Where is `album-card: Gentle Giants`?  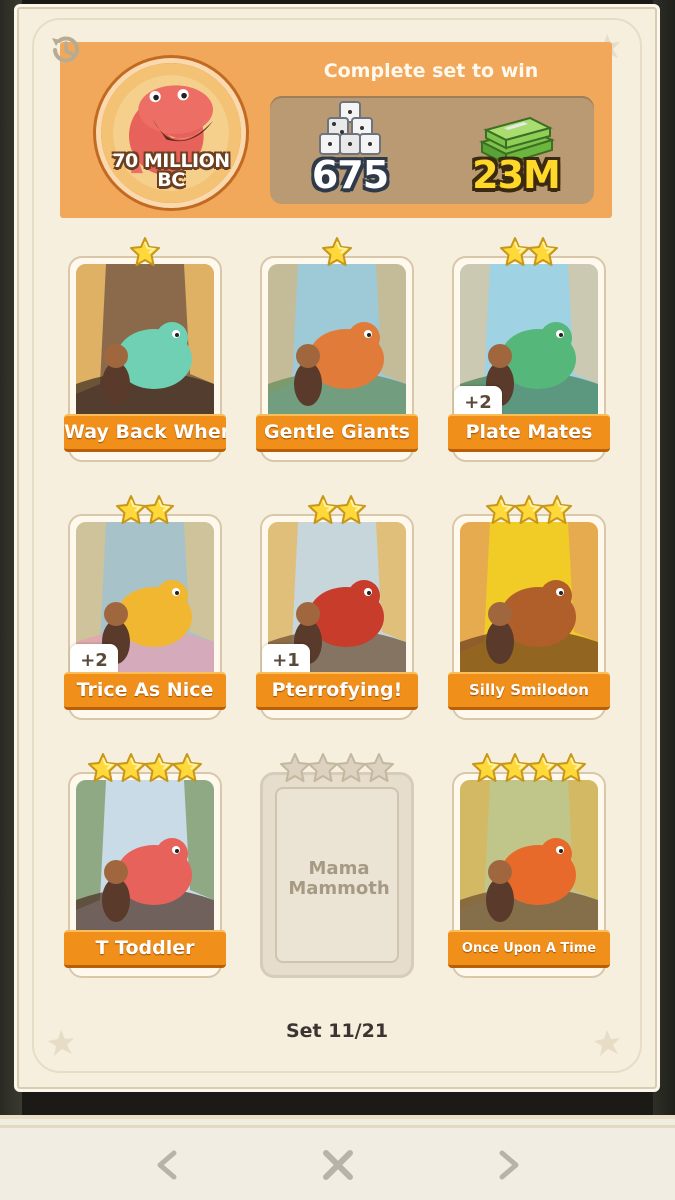
album-card: Gentle Giants is located at coordinates (337, 350).